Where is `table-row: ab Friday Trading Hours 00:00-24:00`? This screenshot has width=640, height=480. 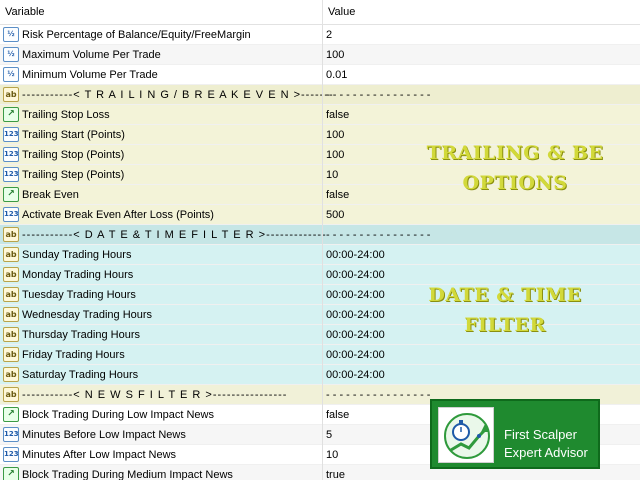
table-row: ab Friday Trading Hours 00:00-24:00 is located at coordinates (320, 355).